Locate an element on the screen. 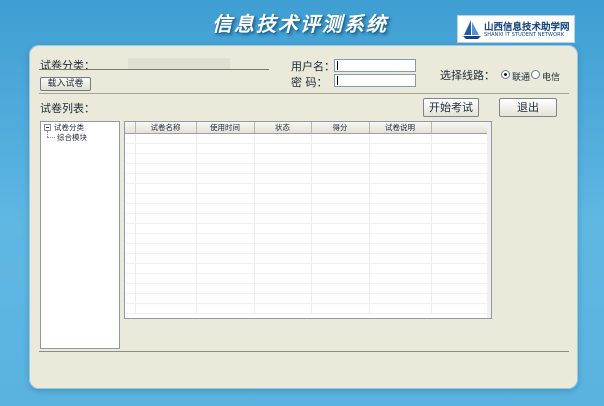 The image size is (604, 406). line-option-unicom-radio is located at coordinates (505, 74).